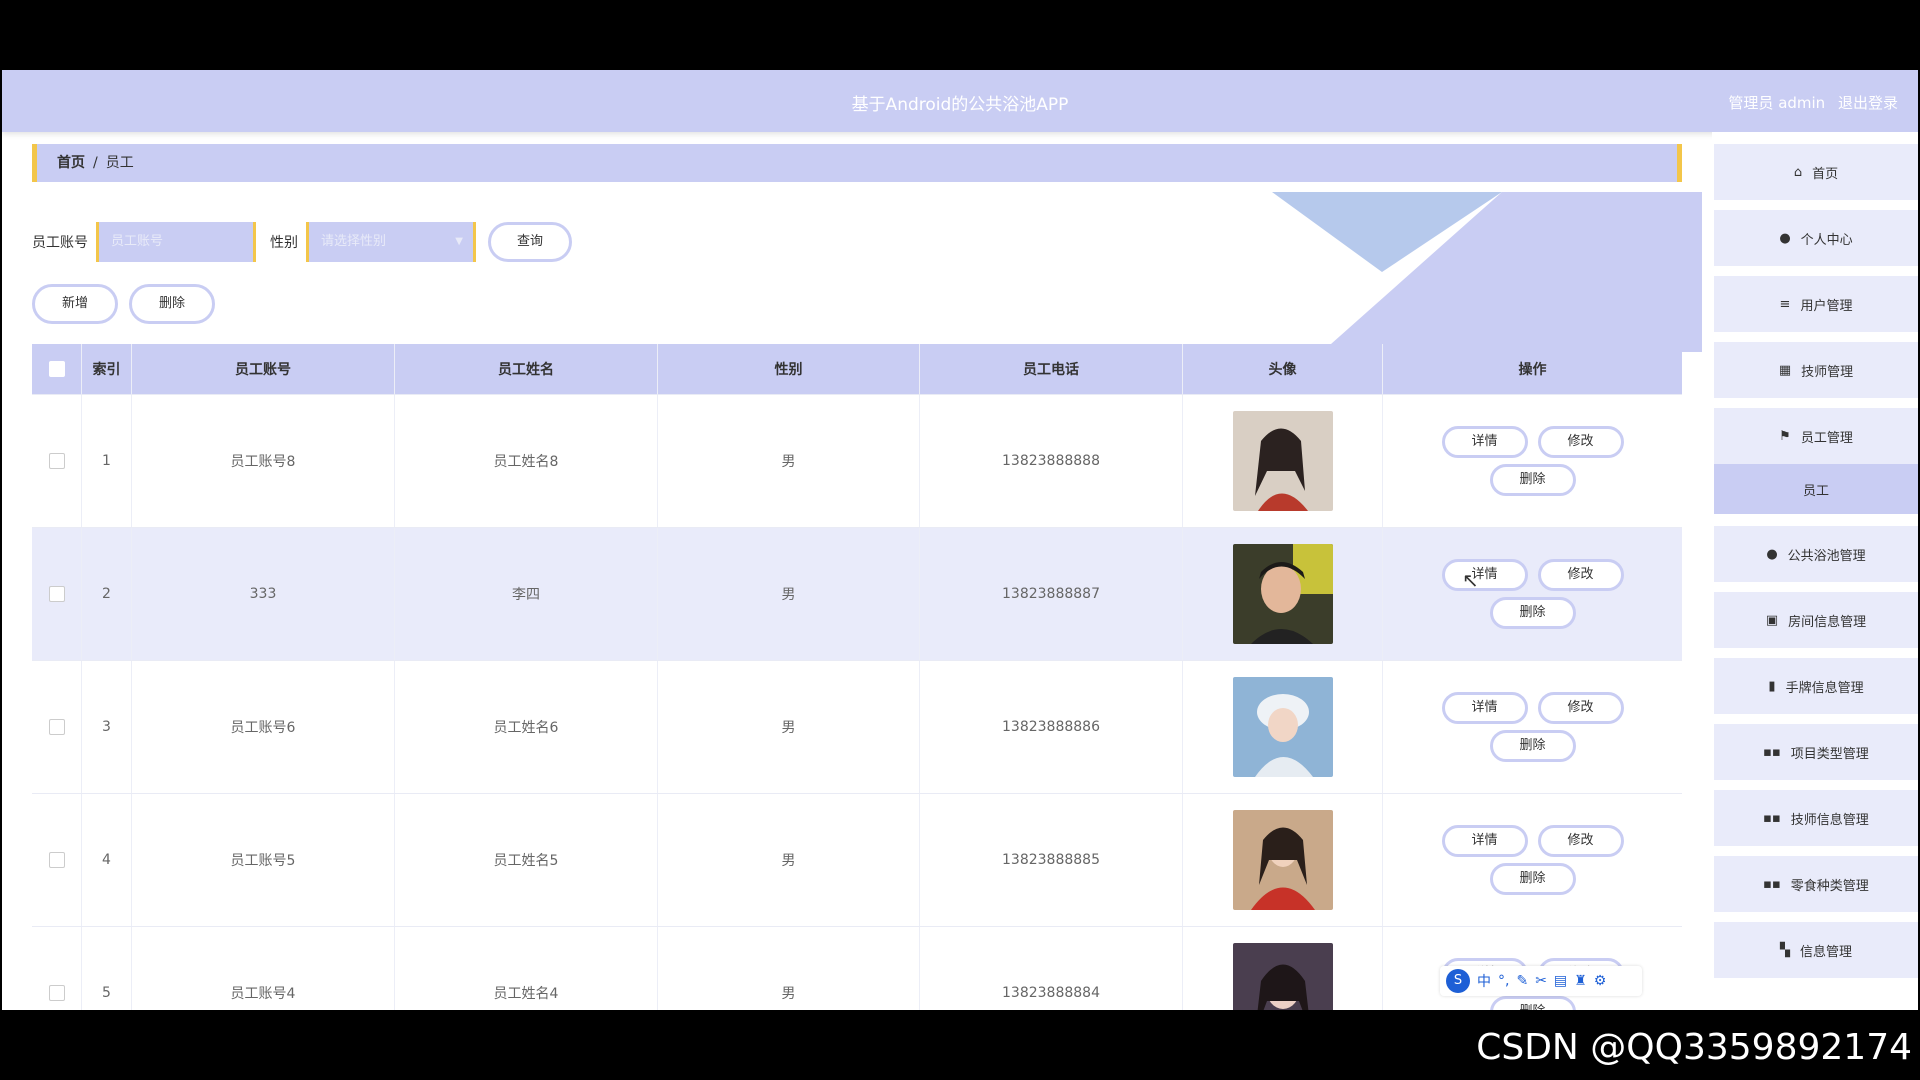 This screenshot has height=1080, width=1920. Describe the element at coordinates (1825, 952) in the screenshot. I see `sidebar-item-label: 信息管理` at that location.